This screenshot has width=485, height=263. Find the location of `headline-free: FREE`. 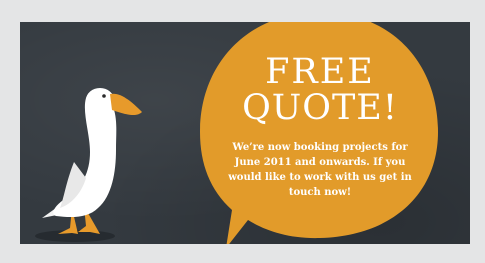

headline-free: FREE is located at coordinates (320, 72).